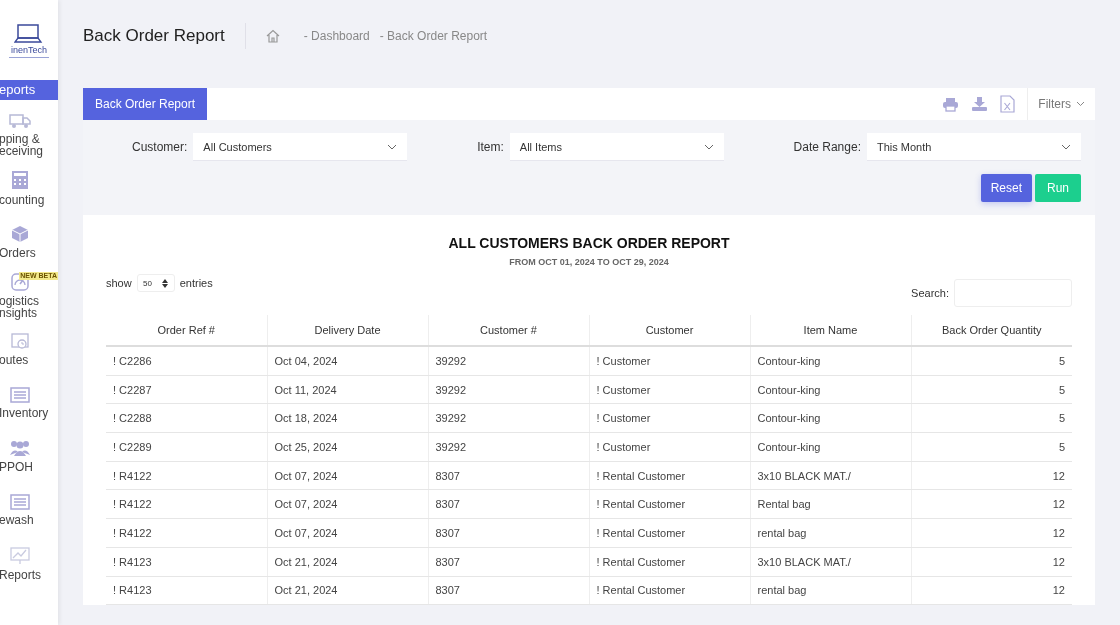 The height and width of the screenshot is (625, 1120). What do you see at coordinates (119, 283) in the screenshot?
I see `show-label: show` at bounding box center [119, 283].